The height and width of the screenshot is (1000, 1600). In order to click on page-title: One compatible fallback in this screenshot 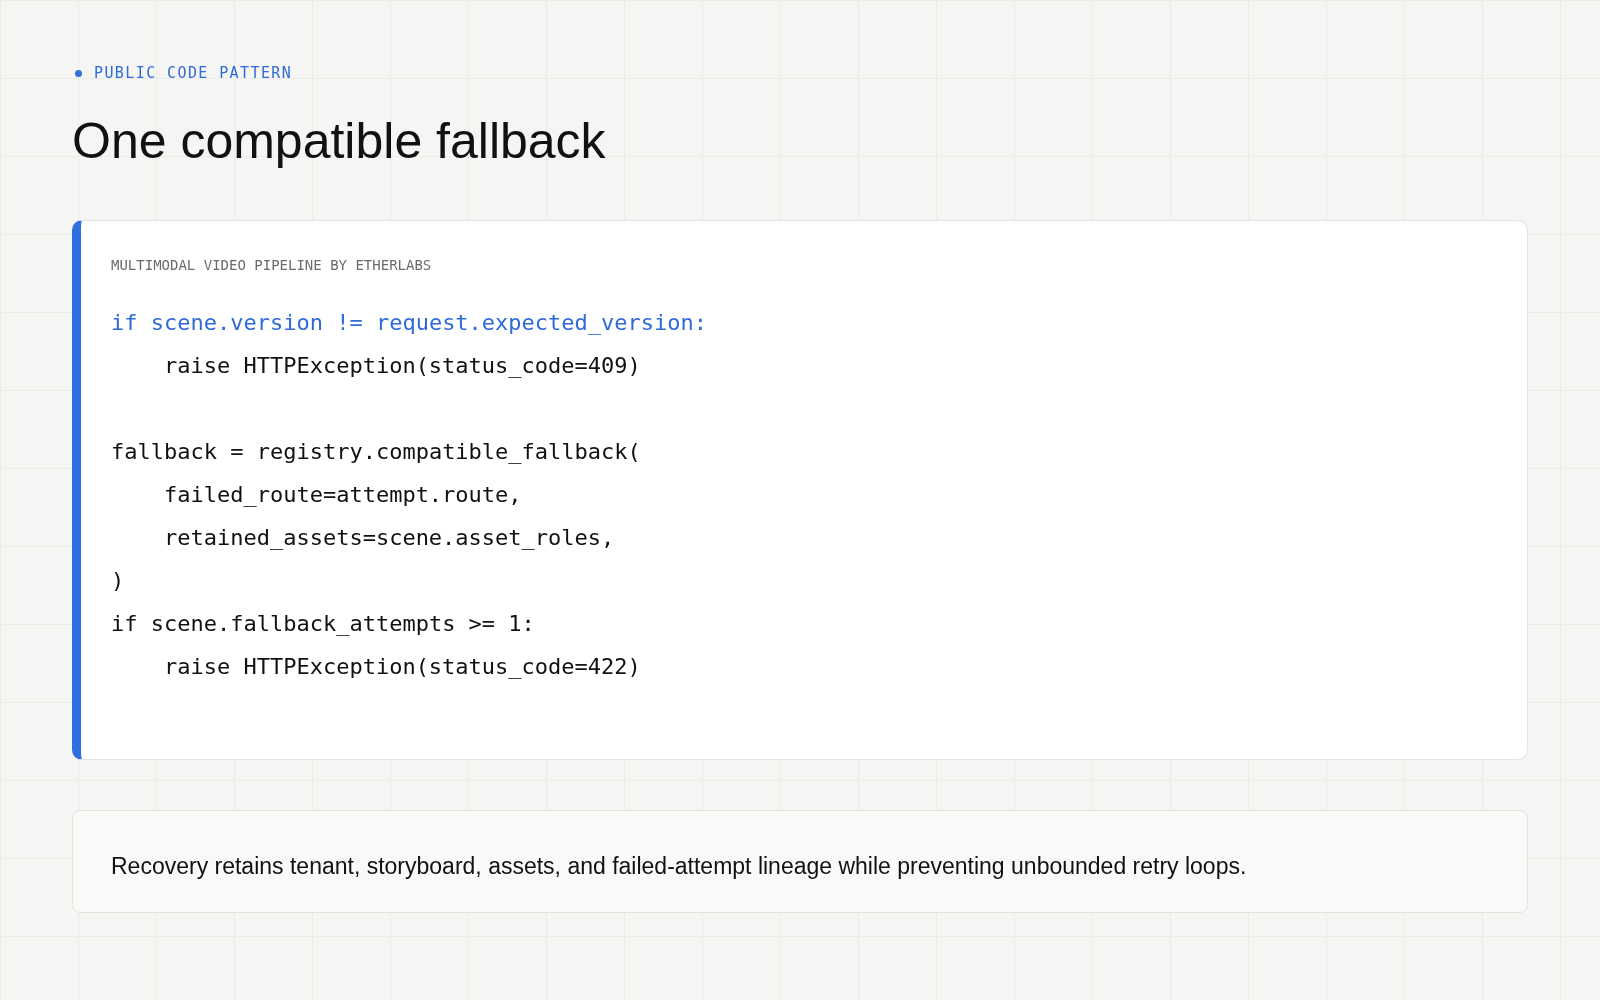, I will do `click(339, 141)`.